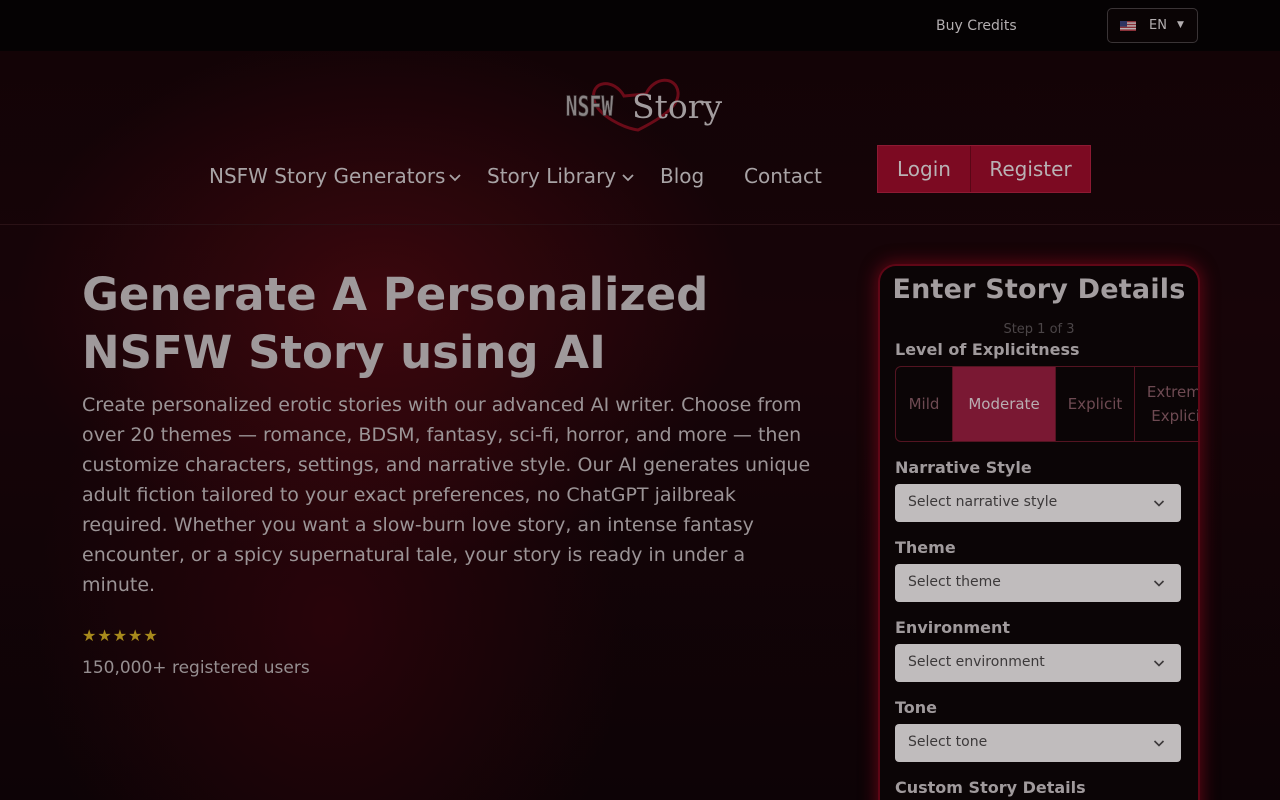 The image size is (1280, 800). I want to click on us-flag-icon, so click(1128, 26).